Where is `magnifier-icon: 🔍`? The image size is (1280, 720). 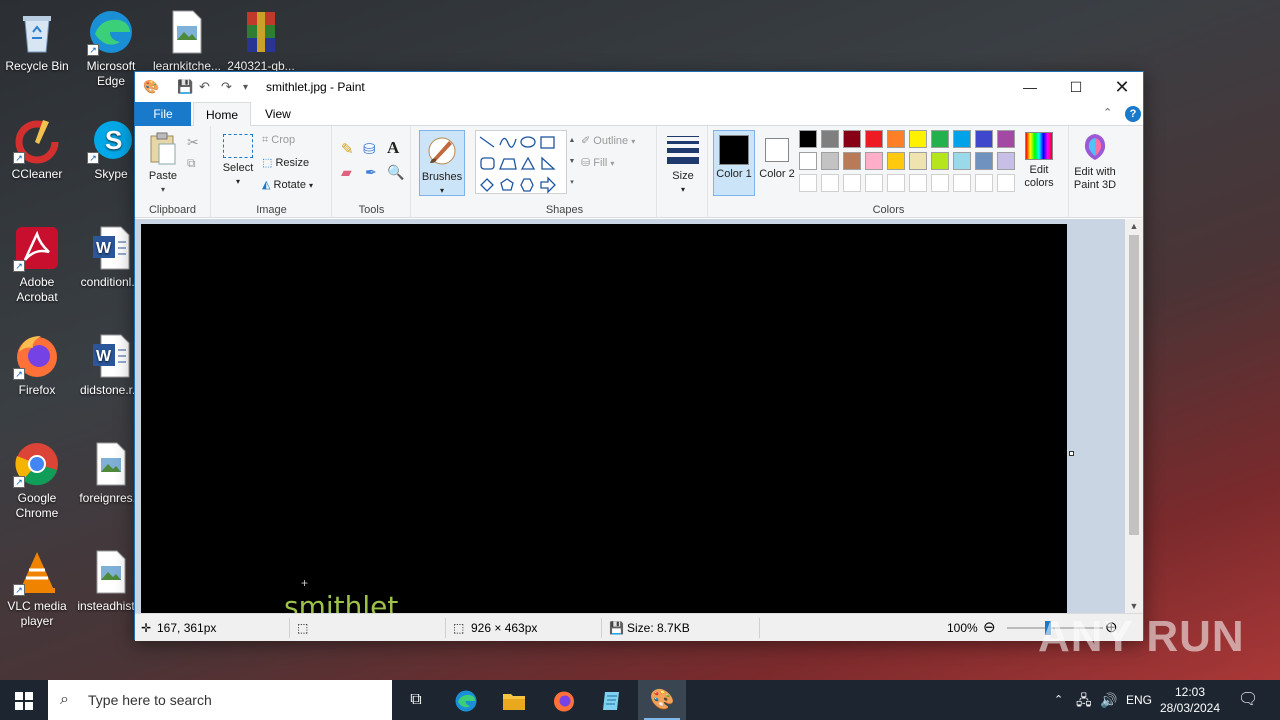 magnifier-icon: 🔍 is located at coordinates (395, 172).